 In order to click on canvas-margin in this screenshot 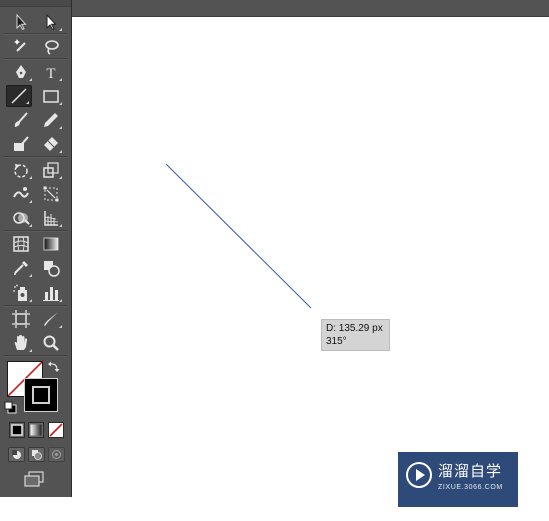, I will do `click(36, 509)`.